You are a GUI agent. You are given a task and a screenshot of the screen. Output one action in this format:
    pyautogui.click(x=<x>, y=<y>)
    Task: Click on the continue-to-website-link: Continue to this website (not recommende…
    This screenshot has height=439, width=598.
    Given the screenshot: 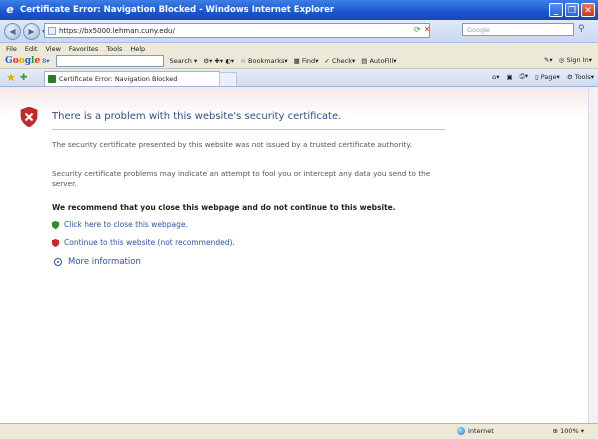 What is the action you would take?
    pyautogui.click(x=143, y=242)
    